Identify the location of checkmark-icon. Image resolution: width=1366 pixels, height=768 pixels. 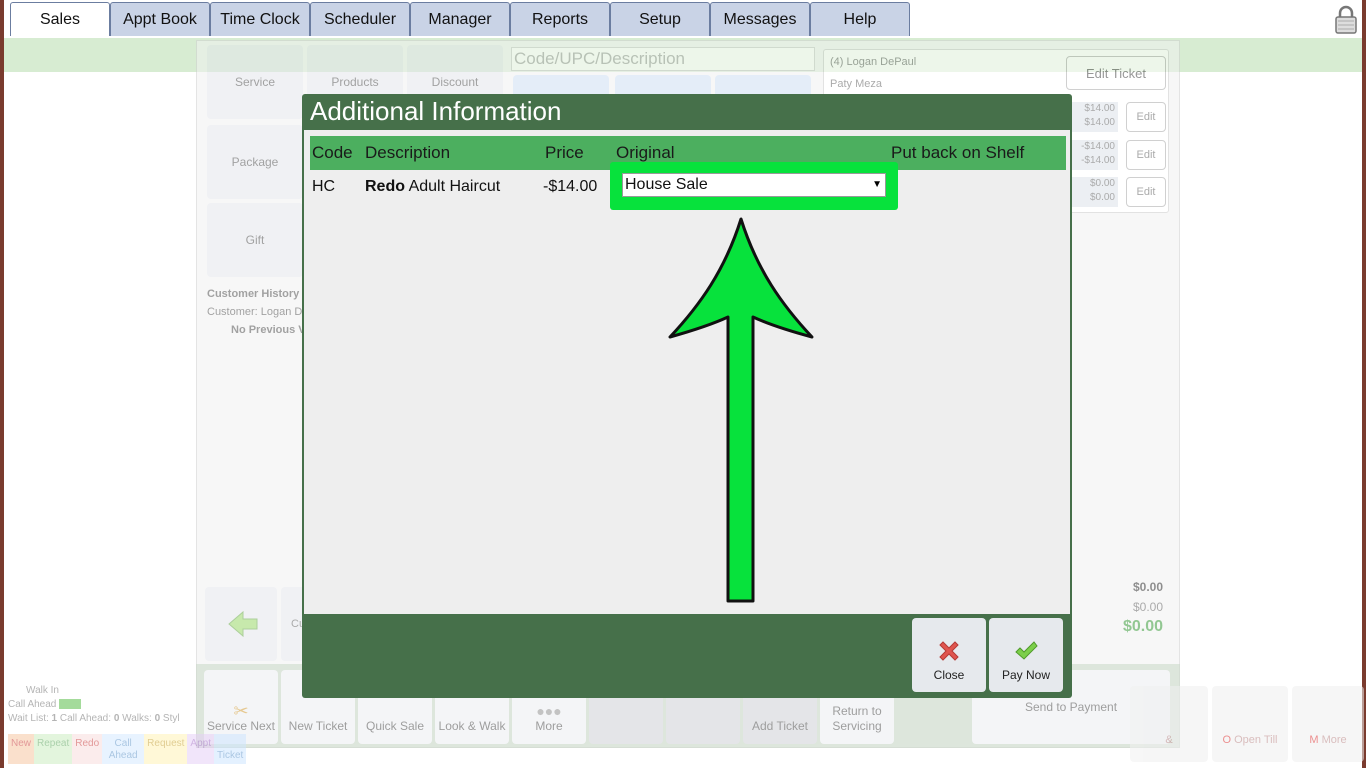
(1026, 650).